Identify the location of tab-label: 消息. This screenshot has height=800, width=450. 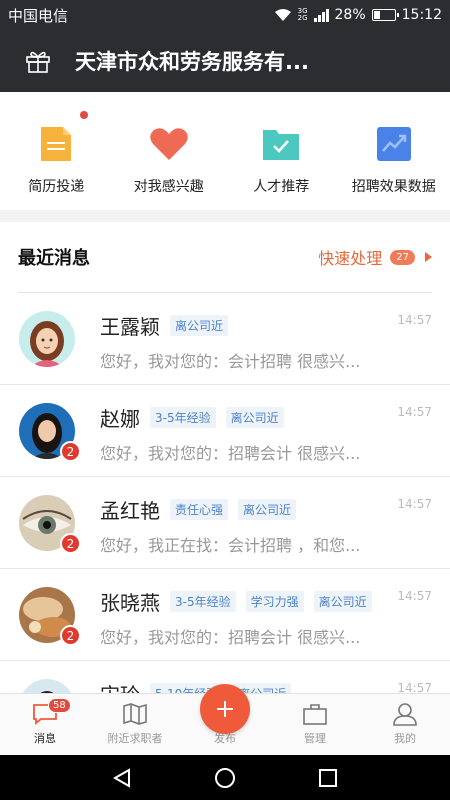
(45, 738).